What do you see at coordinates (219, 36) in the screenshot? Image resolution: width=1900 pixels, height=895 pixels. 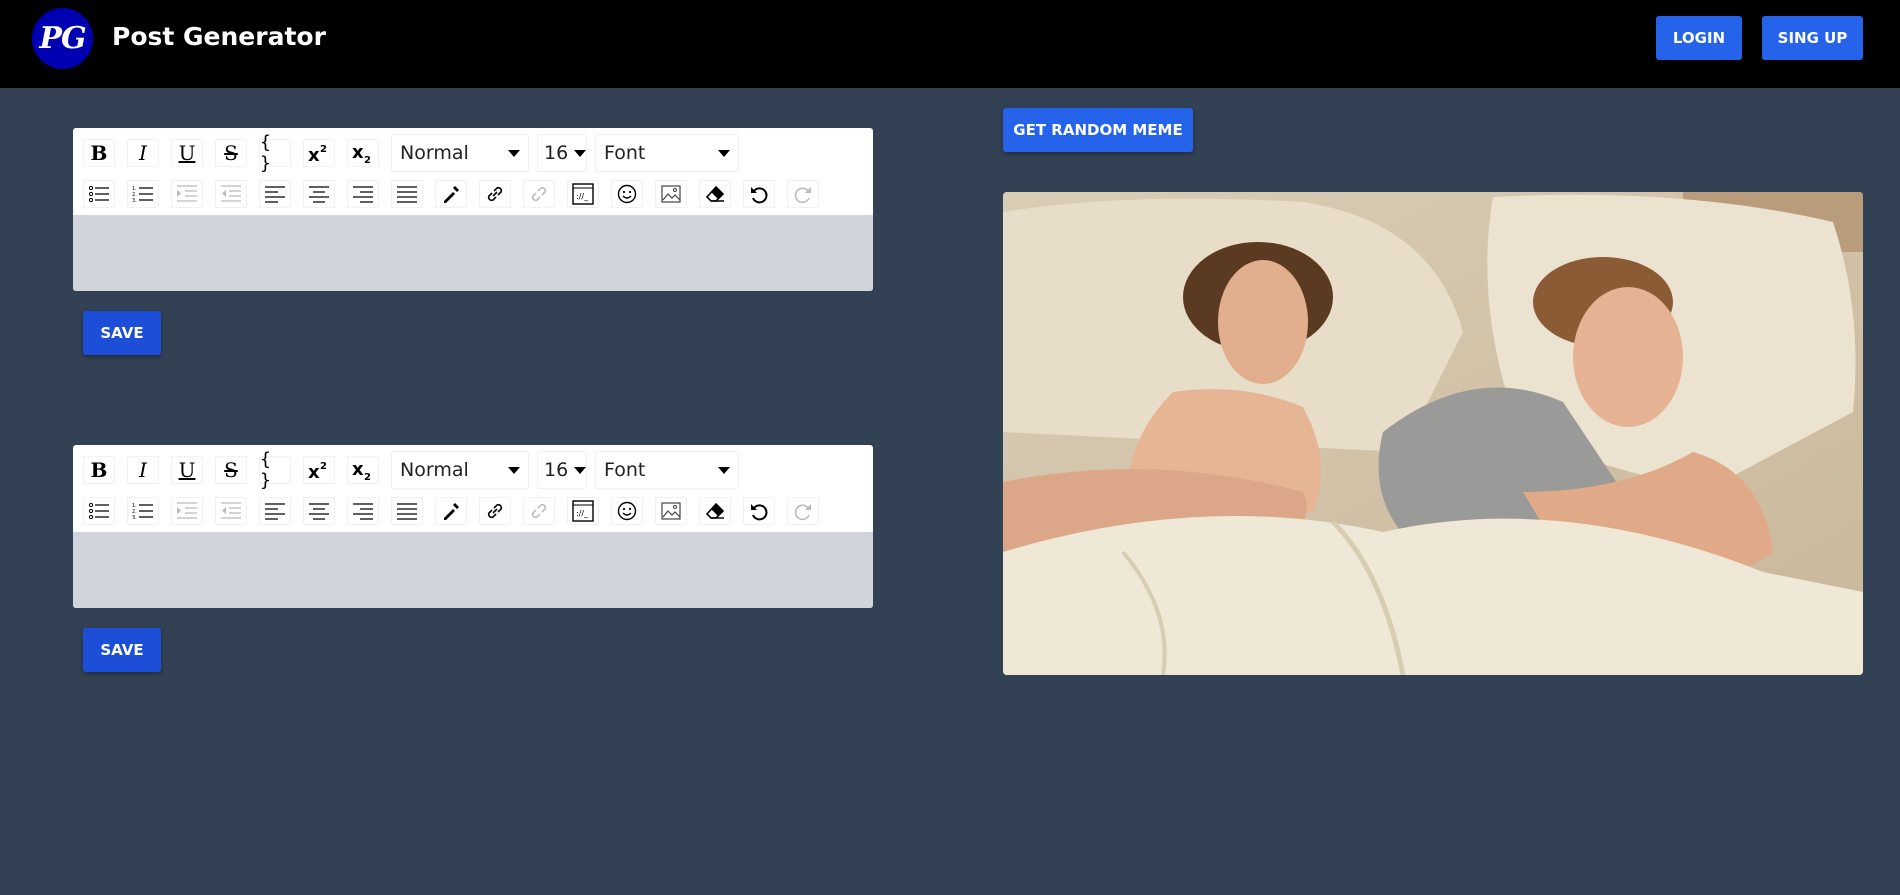 I see `app-title: Post Generator` at bounding box center [219, 36].